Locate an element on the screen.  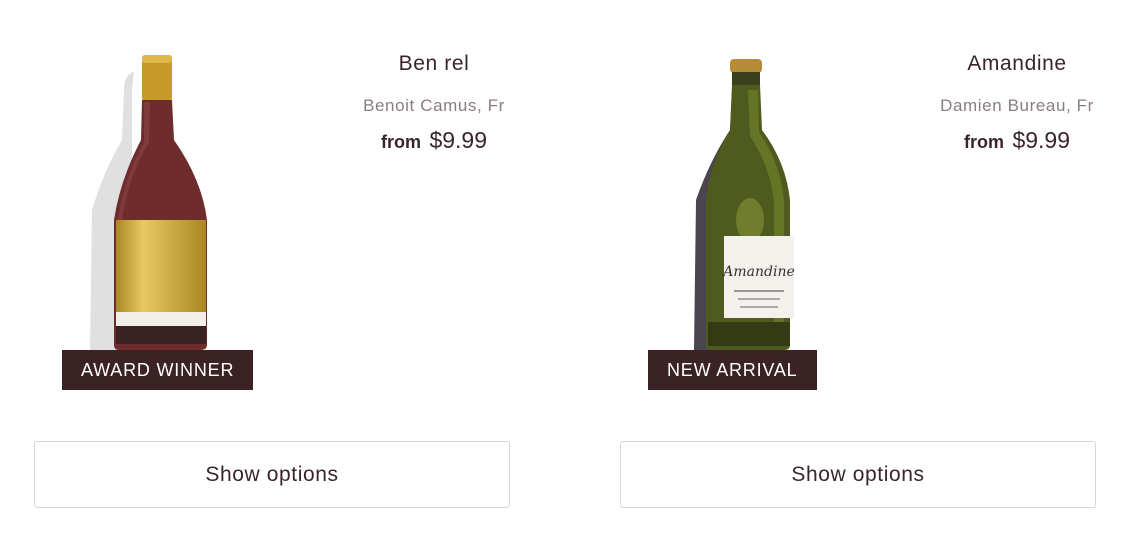
bottle-label-text: Amandine is located at coordinates (758, 272).